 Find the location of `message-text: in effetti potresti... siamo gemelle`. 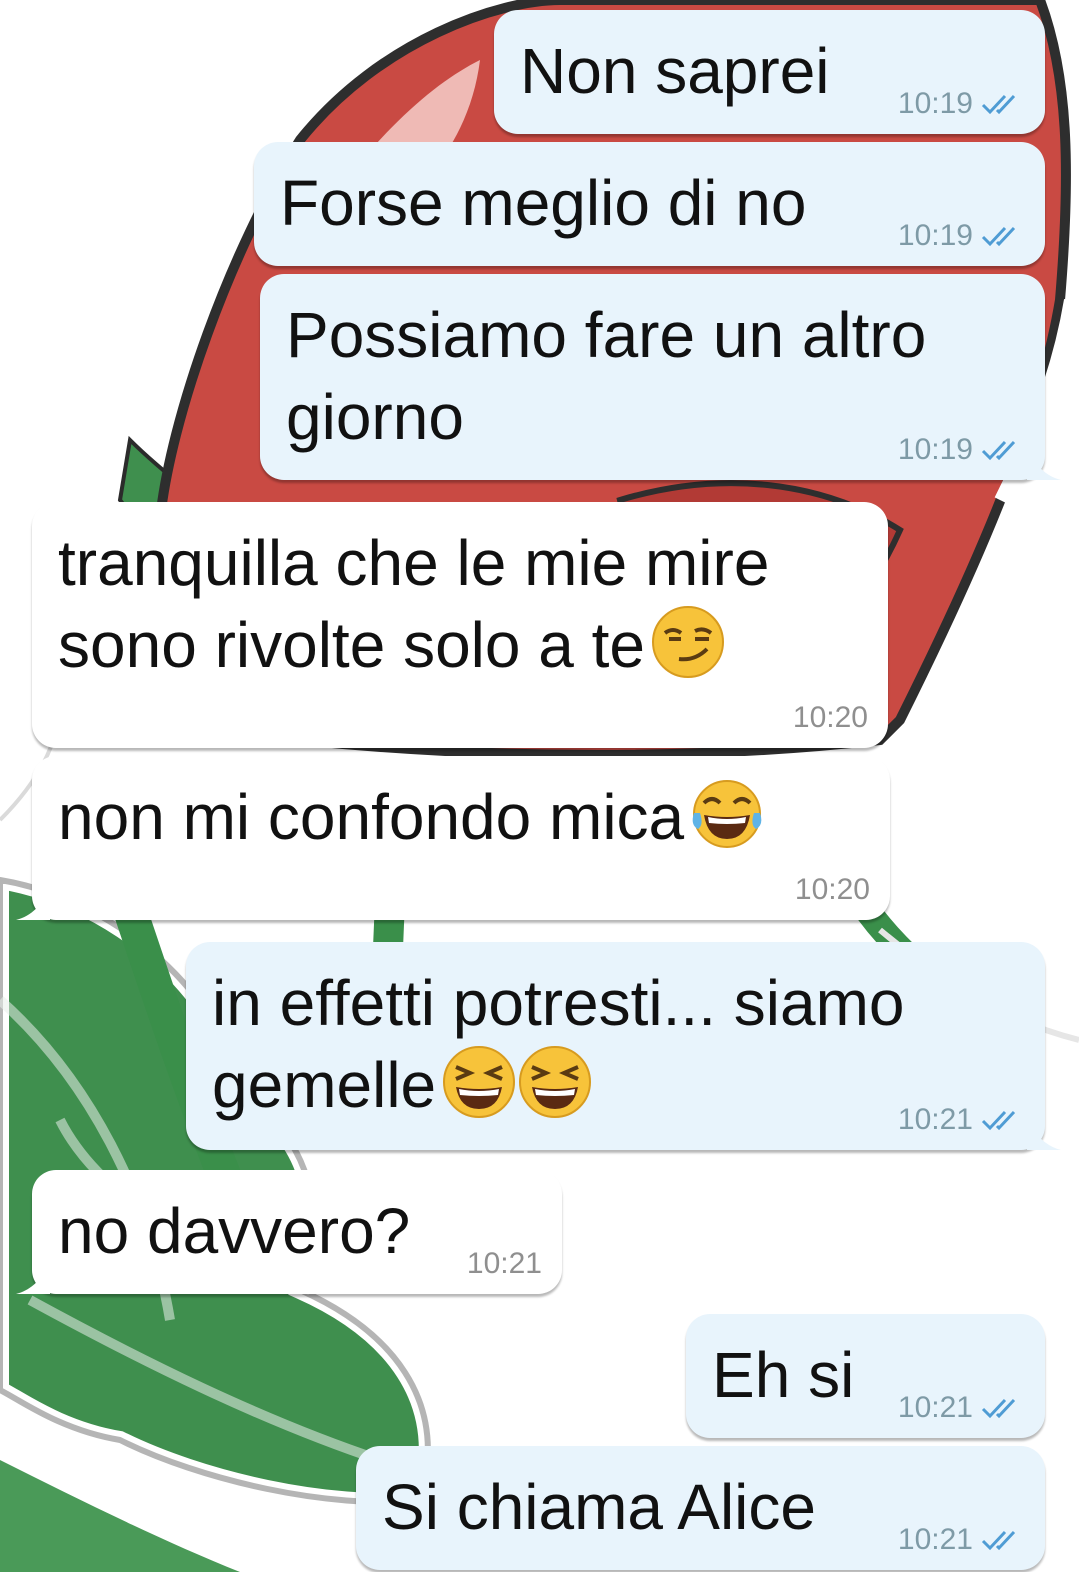

message-text: in effetti potresti... siamo gemelle is located at coordinates (558, 1044).